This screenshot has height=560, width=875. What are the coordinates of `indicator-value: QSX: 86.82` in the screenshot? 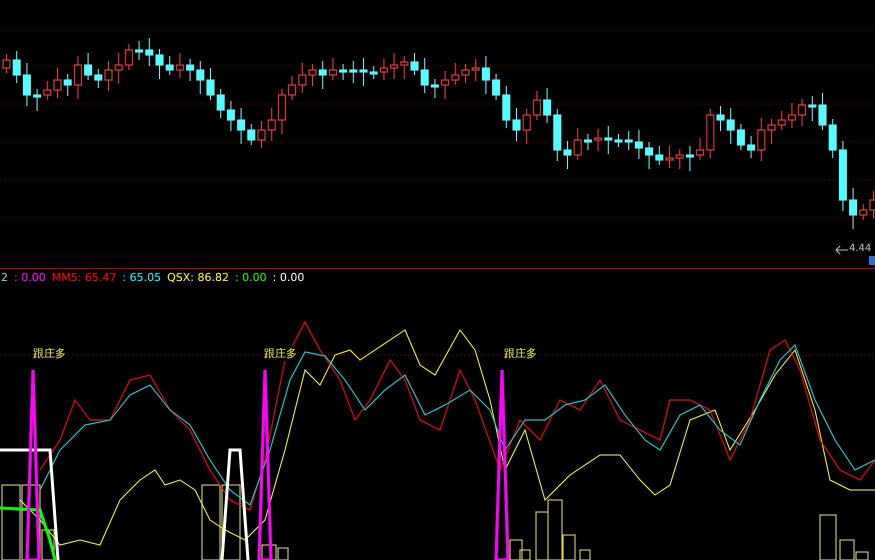 It's located at (198, 278).